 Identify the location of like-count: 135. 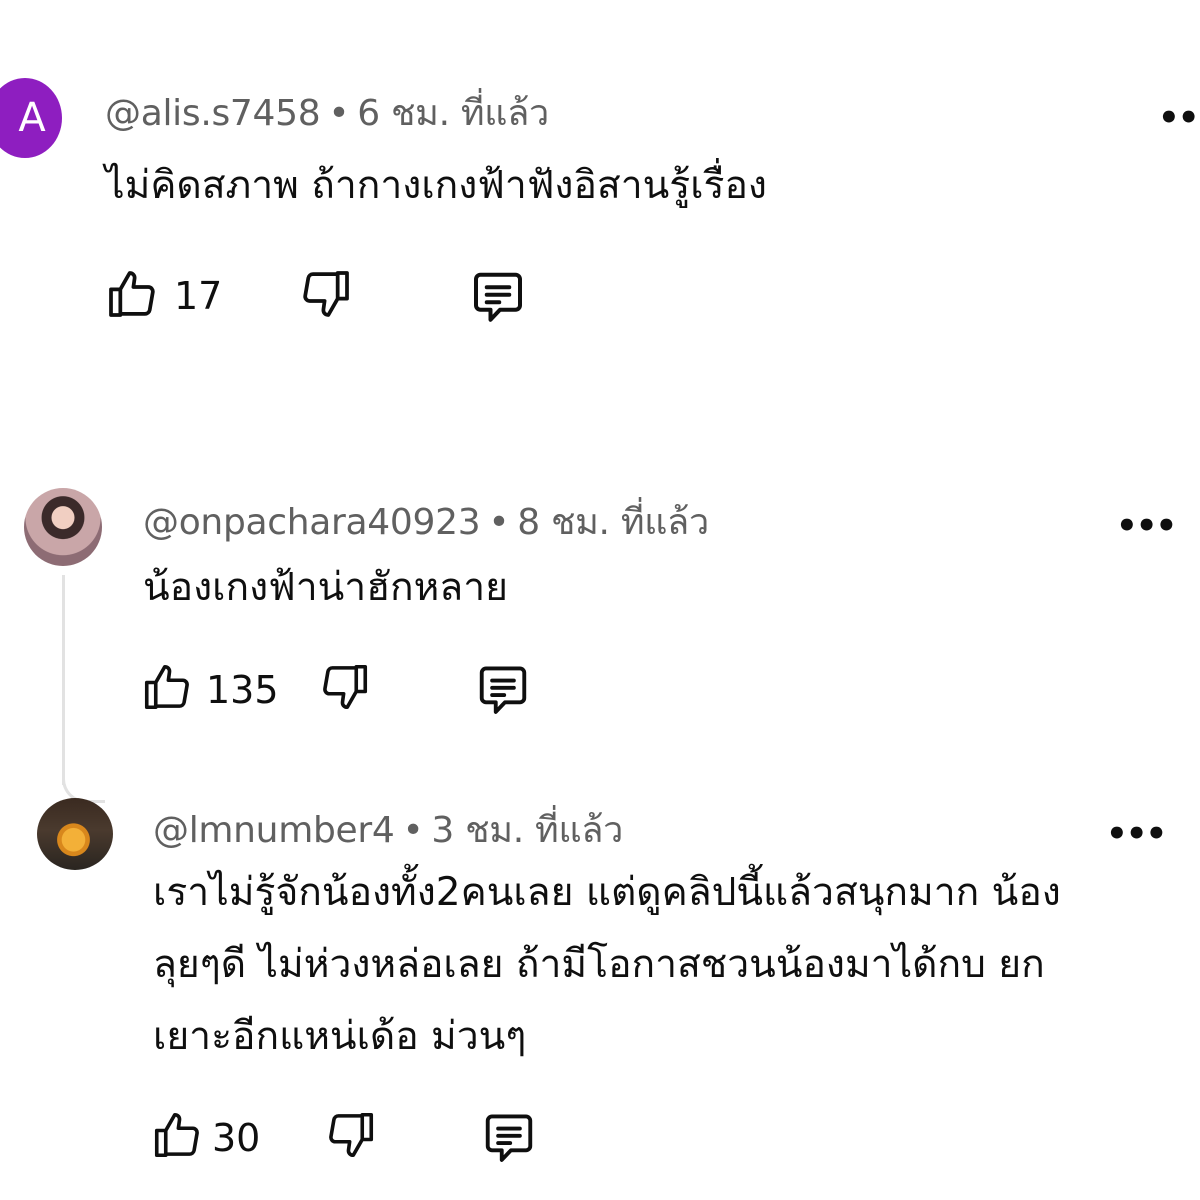
(242, 690).